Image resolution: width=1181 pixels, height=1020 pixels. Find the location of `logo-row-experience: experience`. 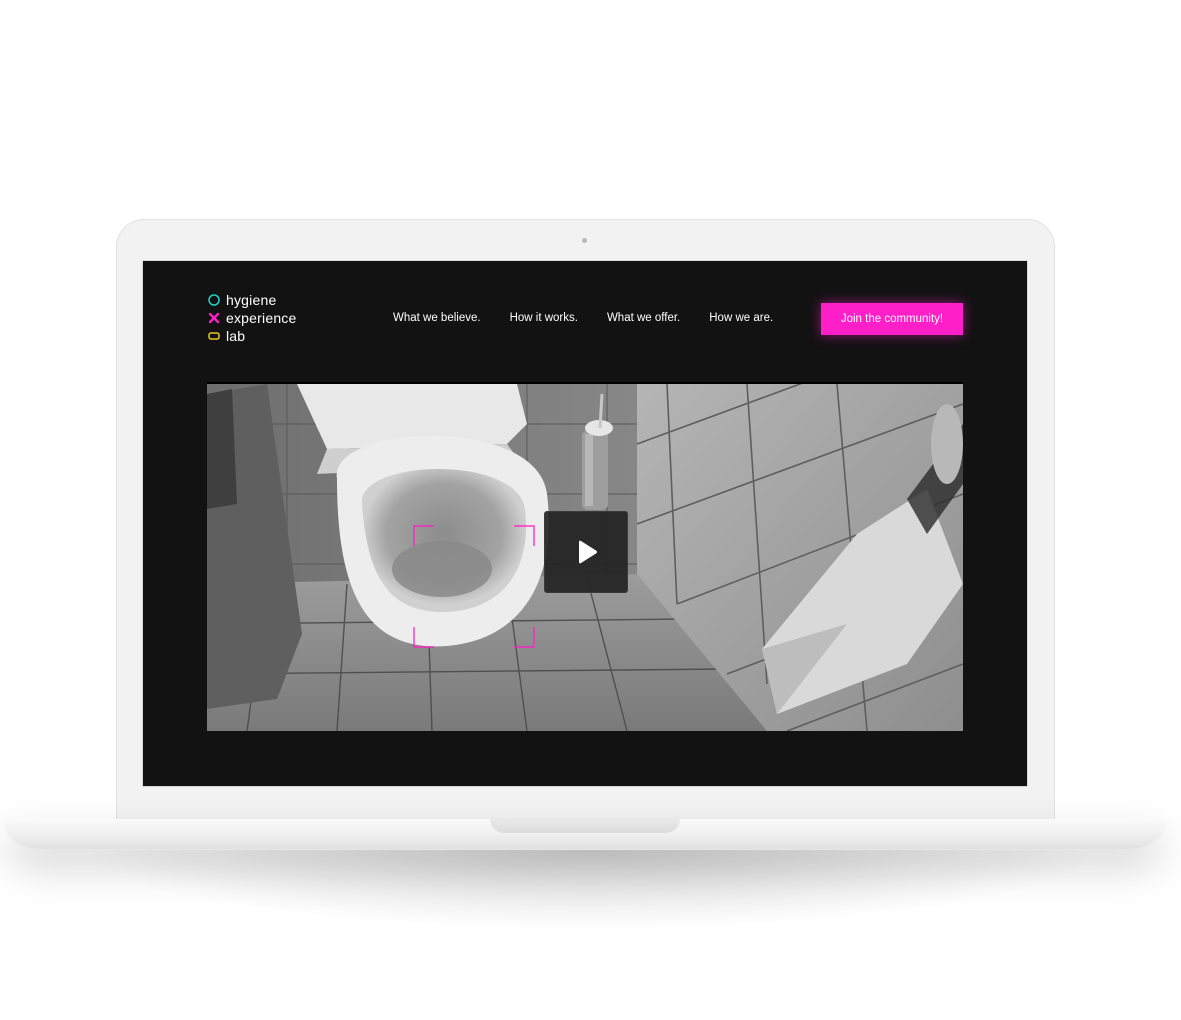

logo-row-experience: experience is located at coordinates (267, 318).